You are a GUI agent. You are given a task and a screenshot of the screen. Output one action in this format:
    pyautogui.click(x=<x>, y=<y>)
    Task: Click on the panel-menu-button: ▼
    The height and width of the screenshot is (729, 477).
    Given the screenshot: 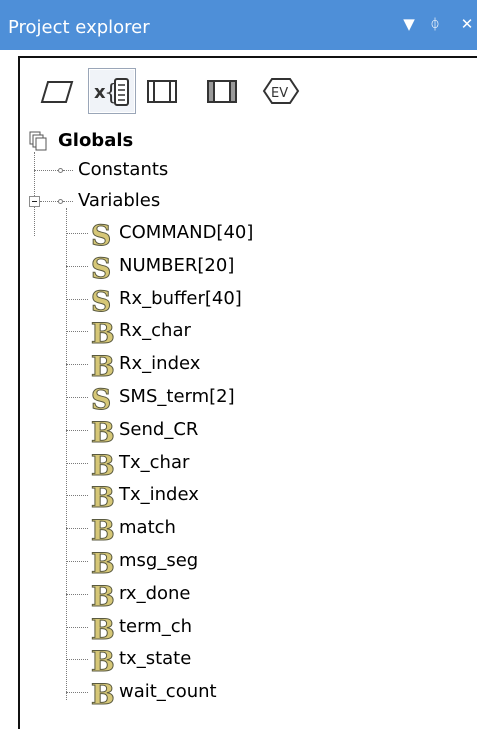 What is the action you would take?
    pyautogui.click(x=409, y=24)
    